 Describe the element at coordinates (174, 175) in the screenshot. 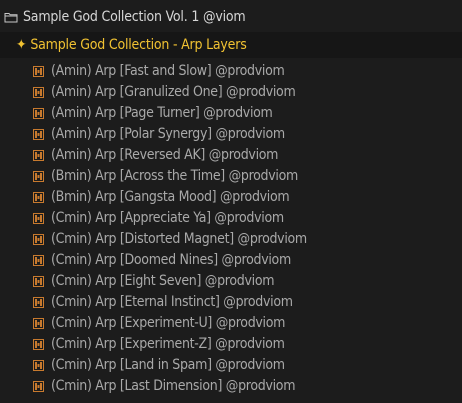

I see `file-label: (Bmin) Arp [Across the Time] @prodviom` at that location.